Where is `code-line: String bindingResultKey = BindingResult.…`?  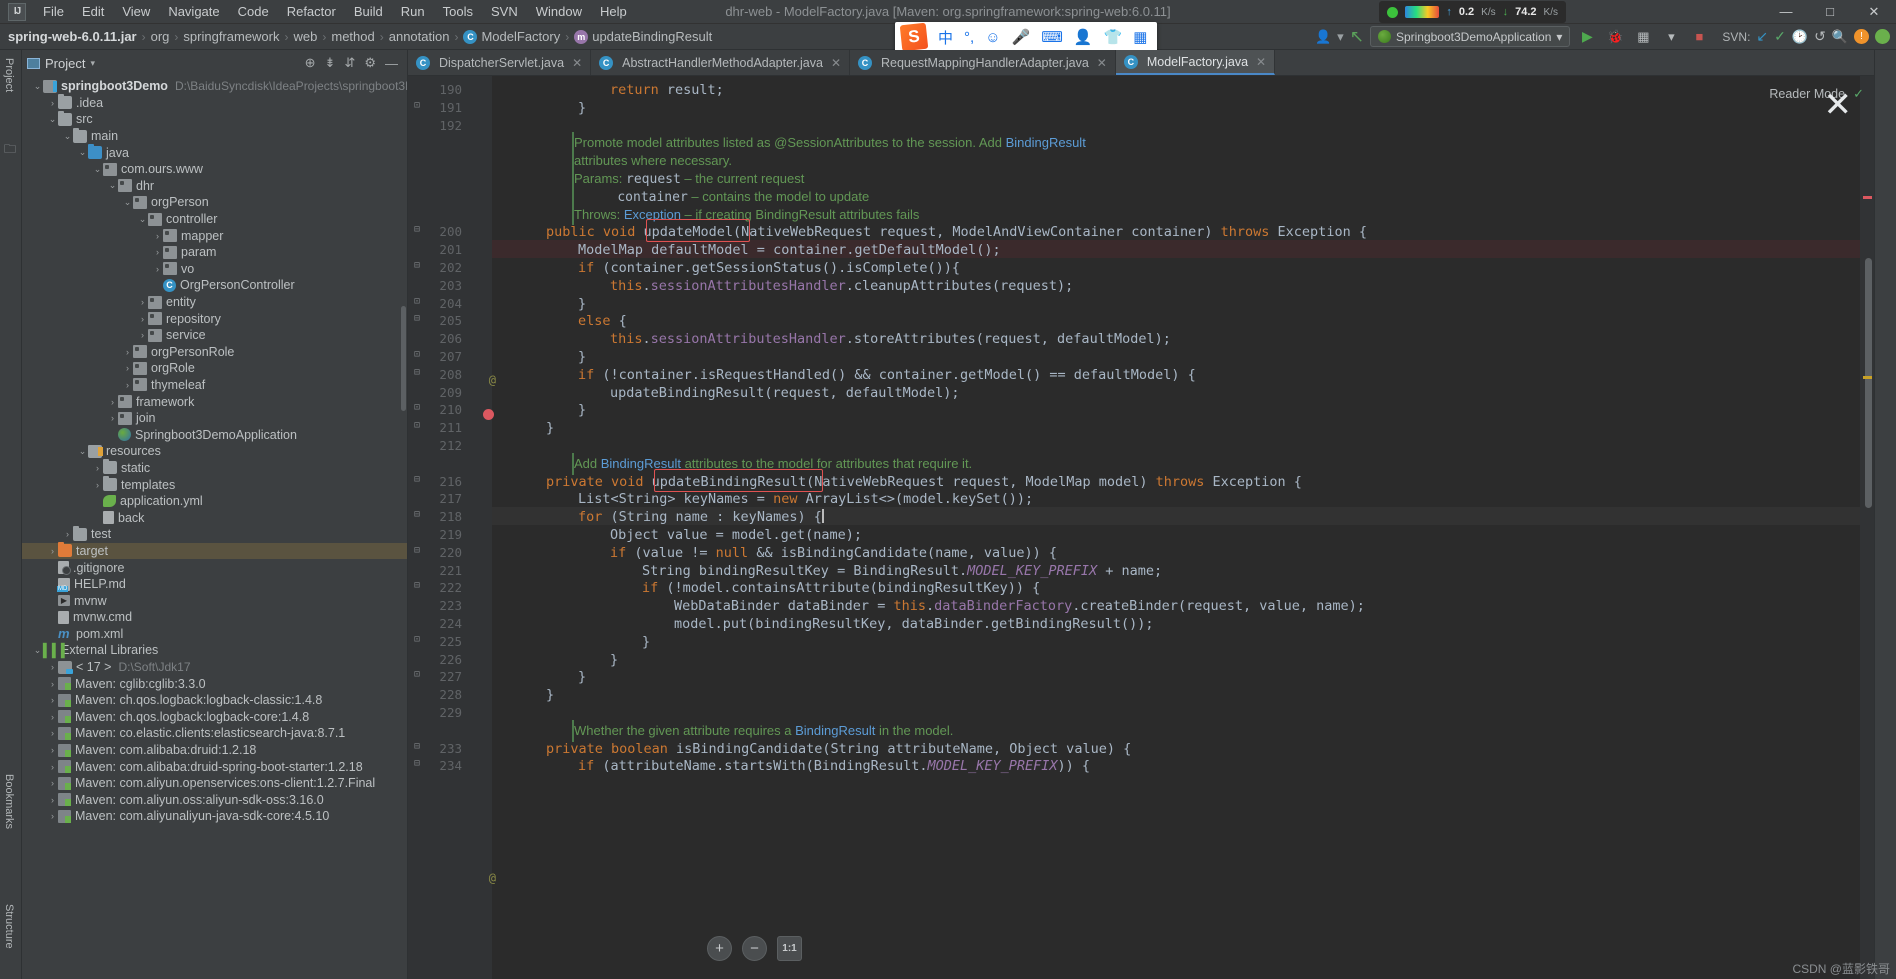 code-line: String bindingResultKey = BindingResult.… is located at coordinates (902, 571).